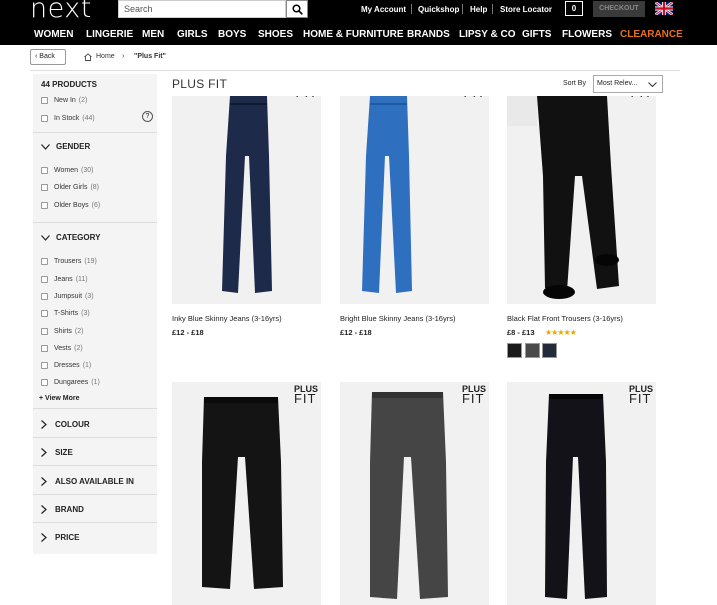 The image size is (717, 605). What do you see at coordinates (232, 34) in the screenshot?
I see `nav-boys: BOYS` at bounding box center [232, 34].